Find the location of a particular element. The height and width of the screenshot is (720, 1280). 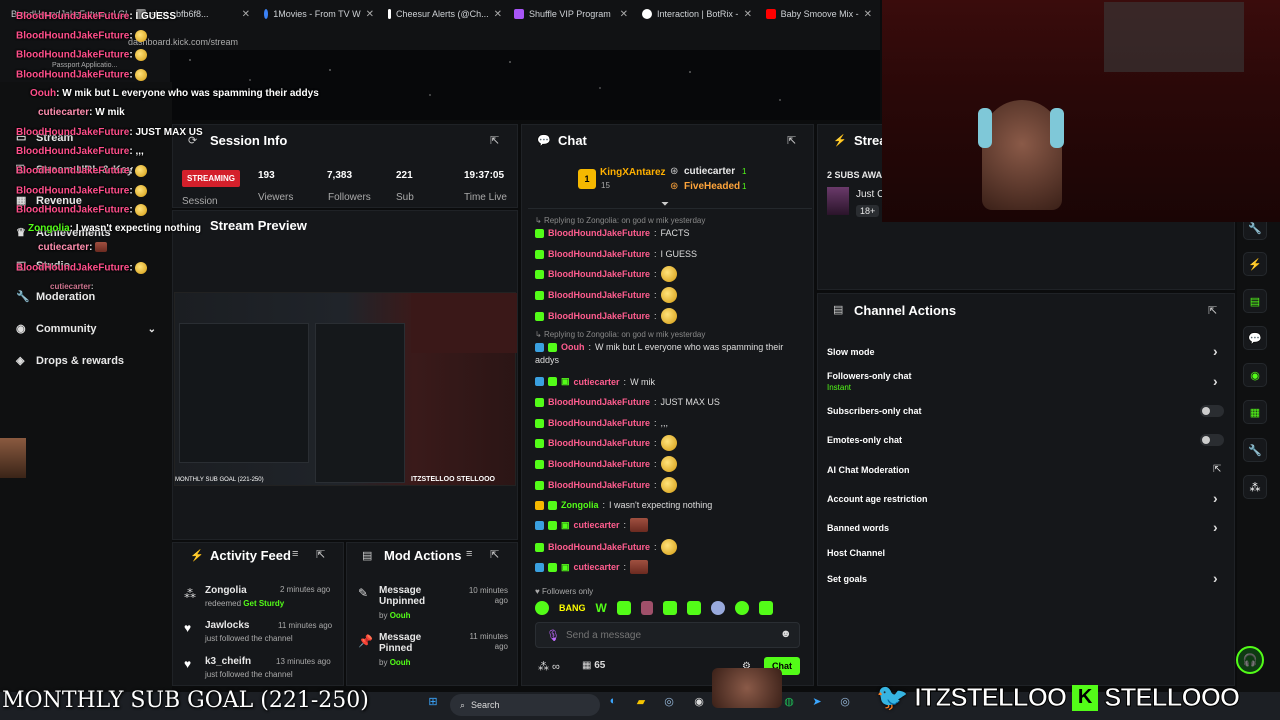

external-link-icon: ⇱ is located at coordinates (1217, 469).